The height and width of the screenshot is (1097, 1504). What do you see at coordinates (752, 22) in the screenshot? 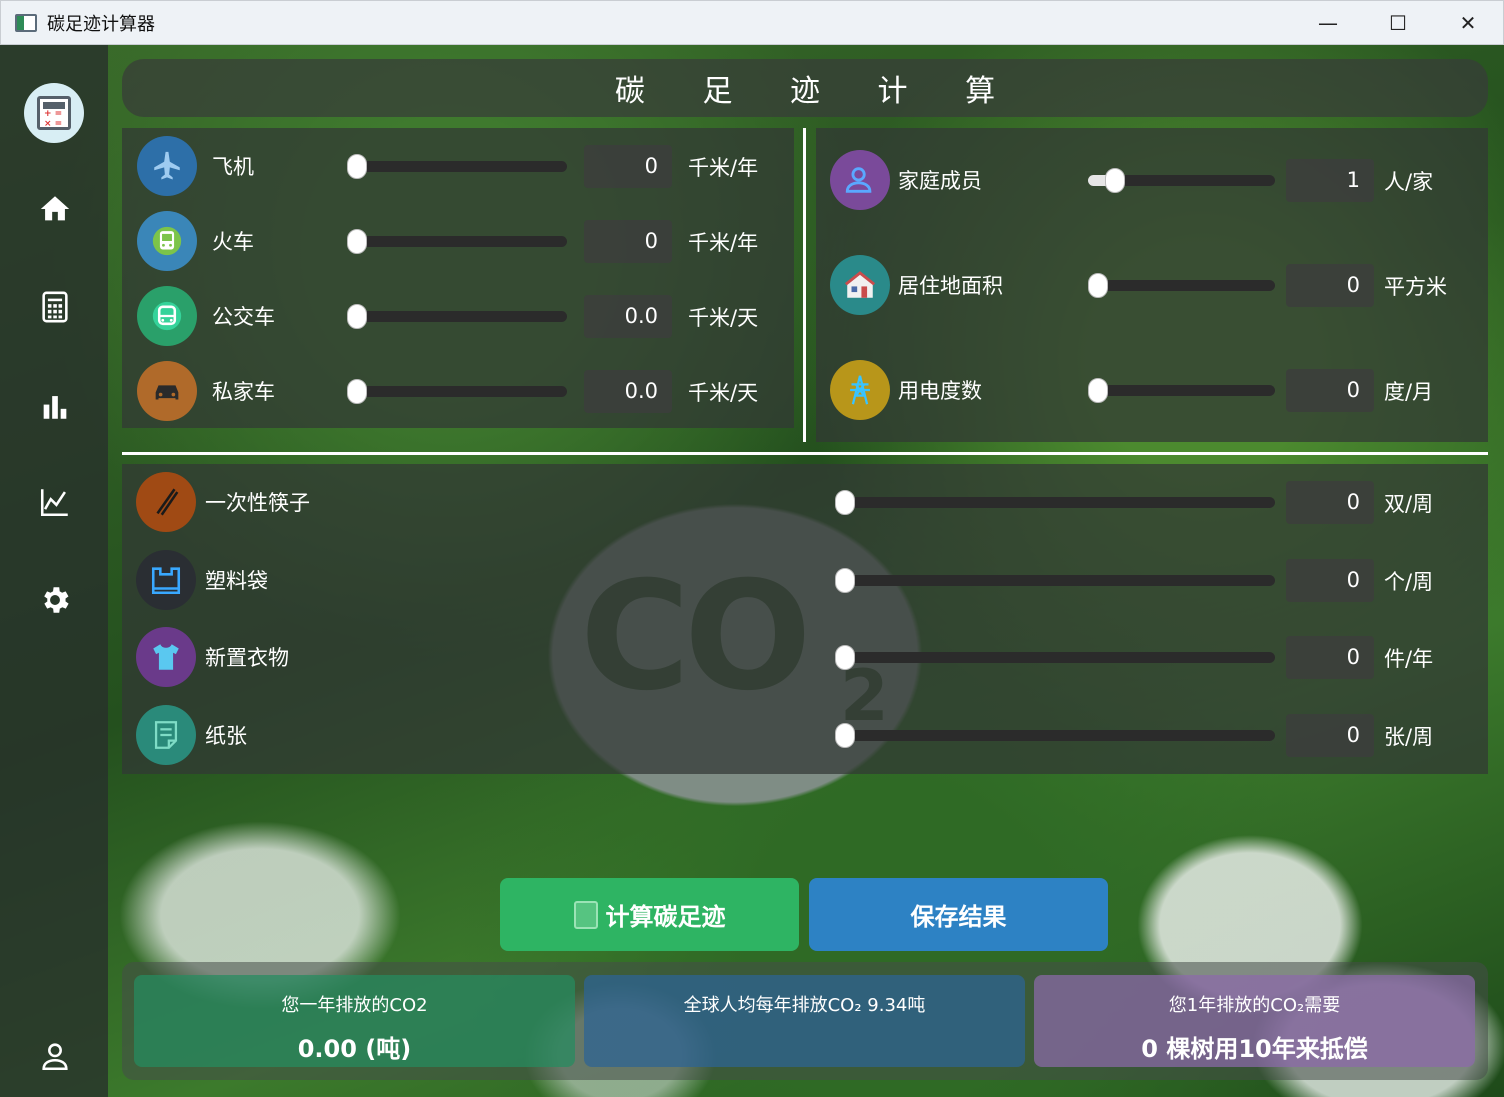
I see `title-bar: 碳足迹计算器 — ☐ ✕` at bounding box center [752, 22].